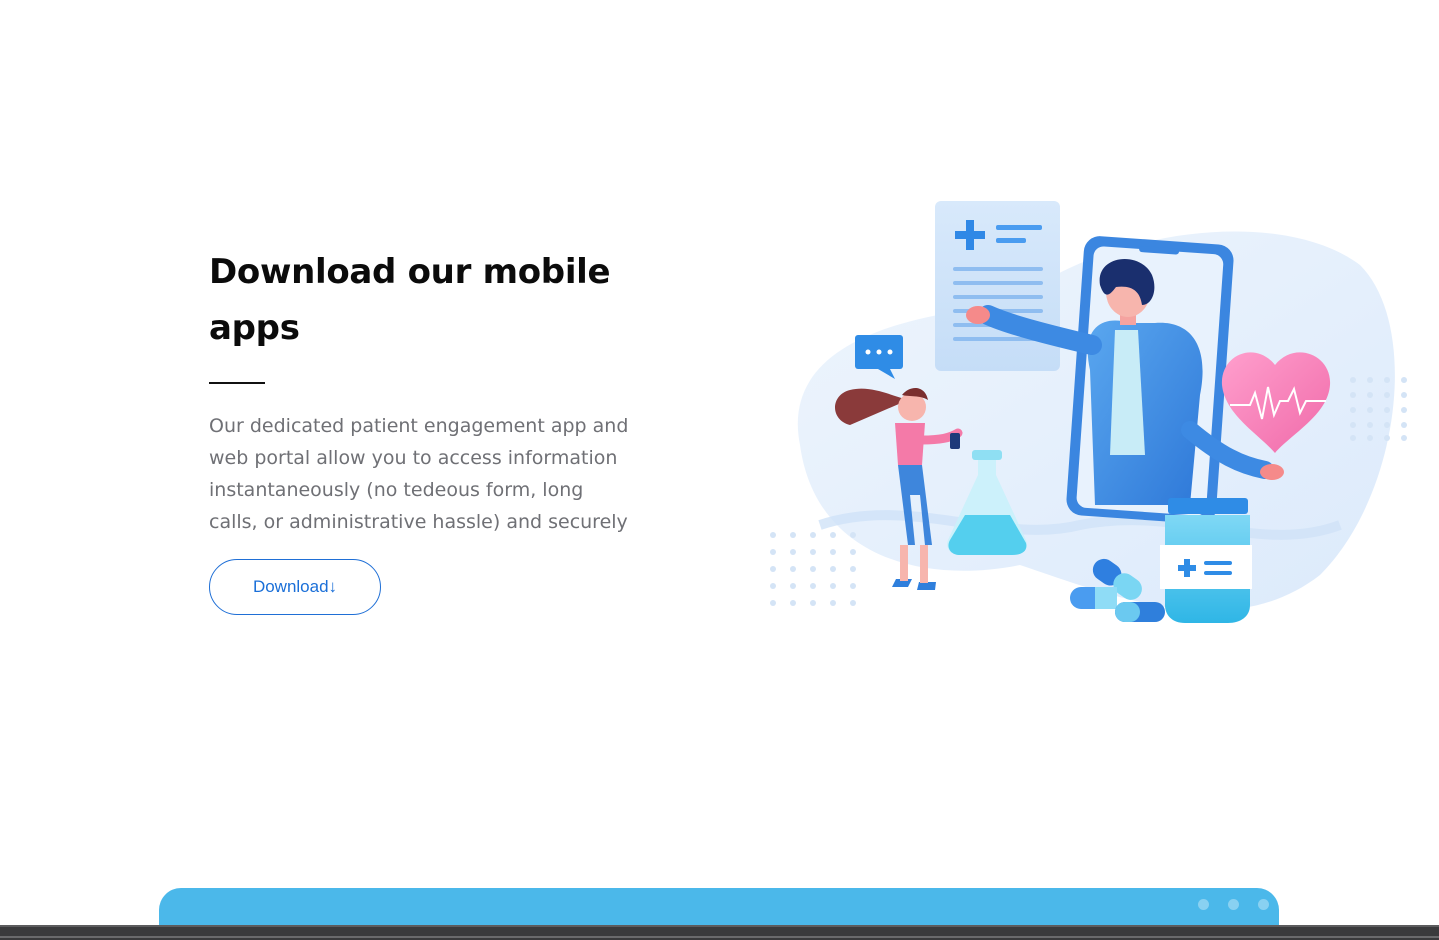 The image size is (1439, 940). Describe the element at coordinates (237, 383) in the screenshot. I see `title-divider` at that location.